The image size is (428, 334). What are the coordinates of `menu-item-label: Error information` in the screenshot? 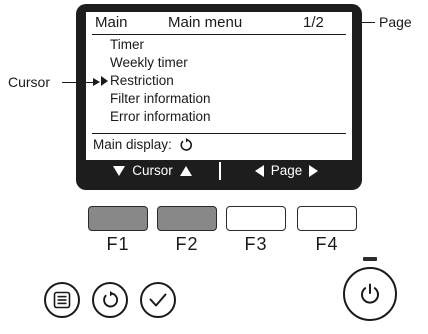 It's located at (160, 116).